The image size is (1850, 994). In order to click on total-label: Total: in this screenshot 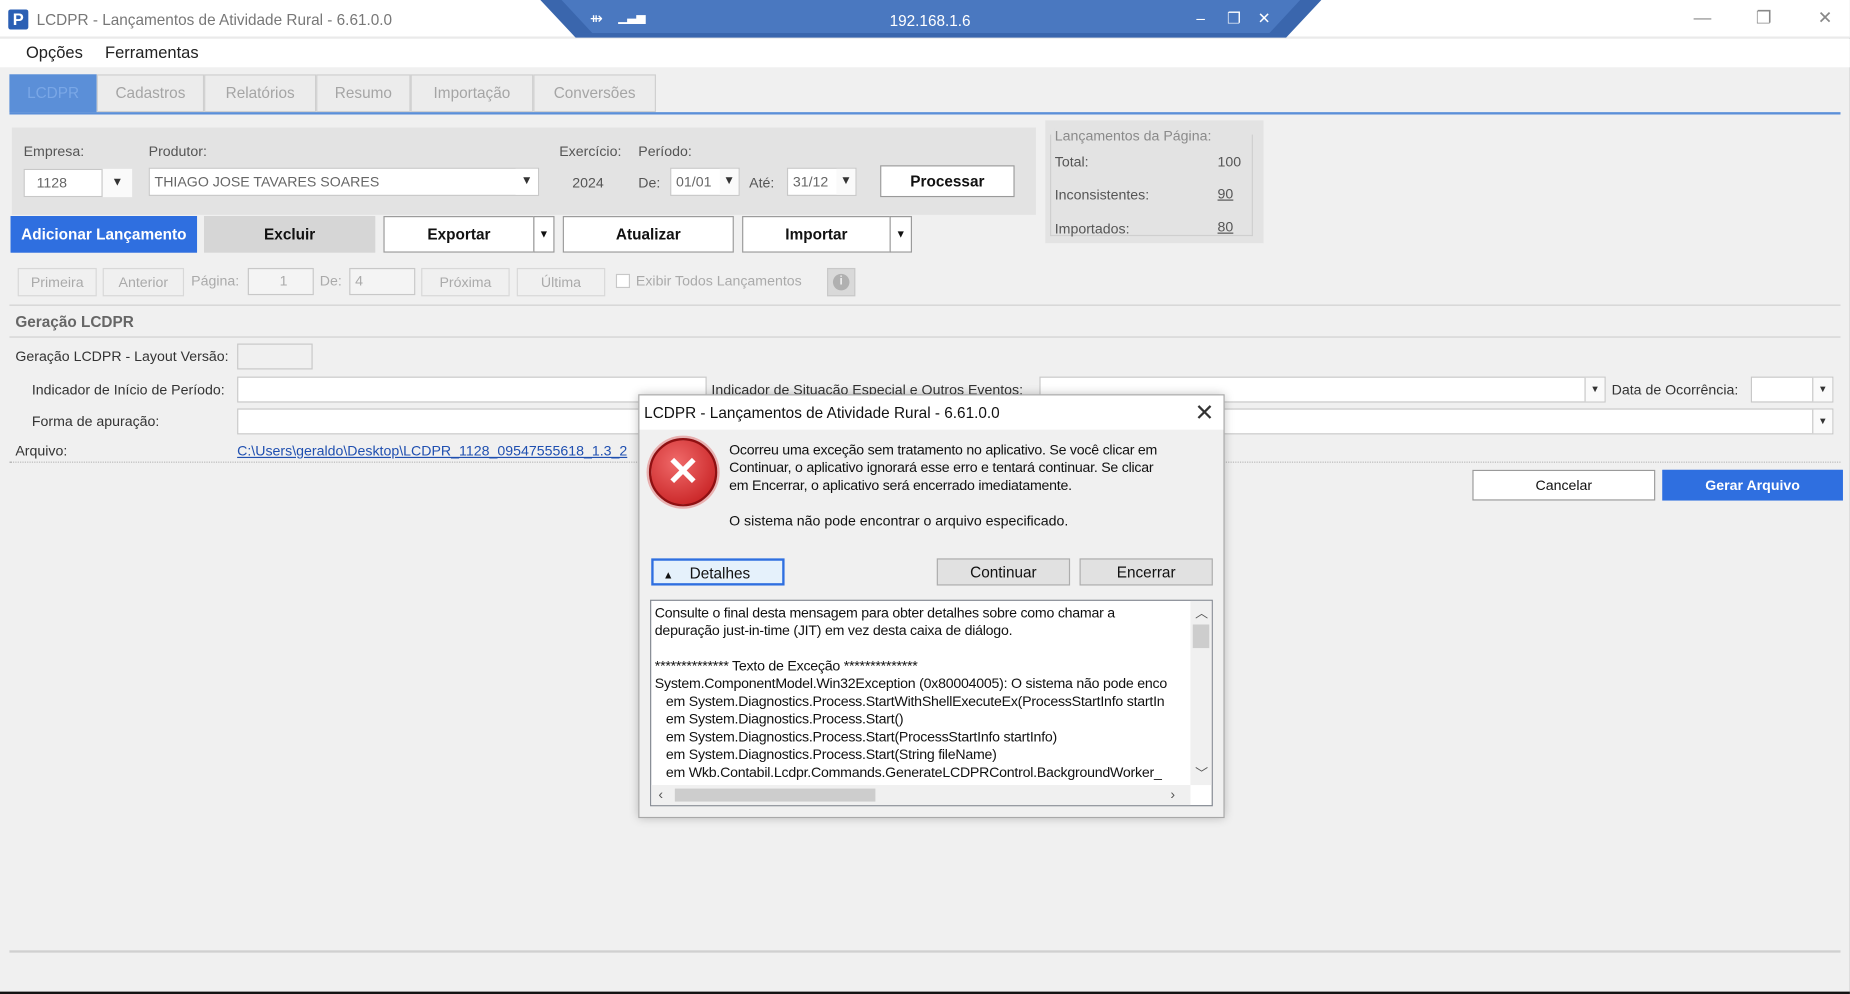, I will do `click(1071, 161)`.